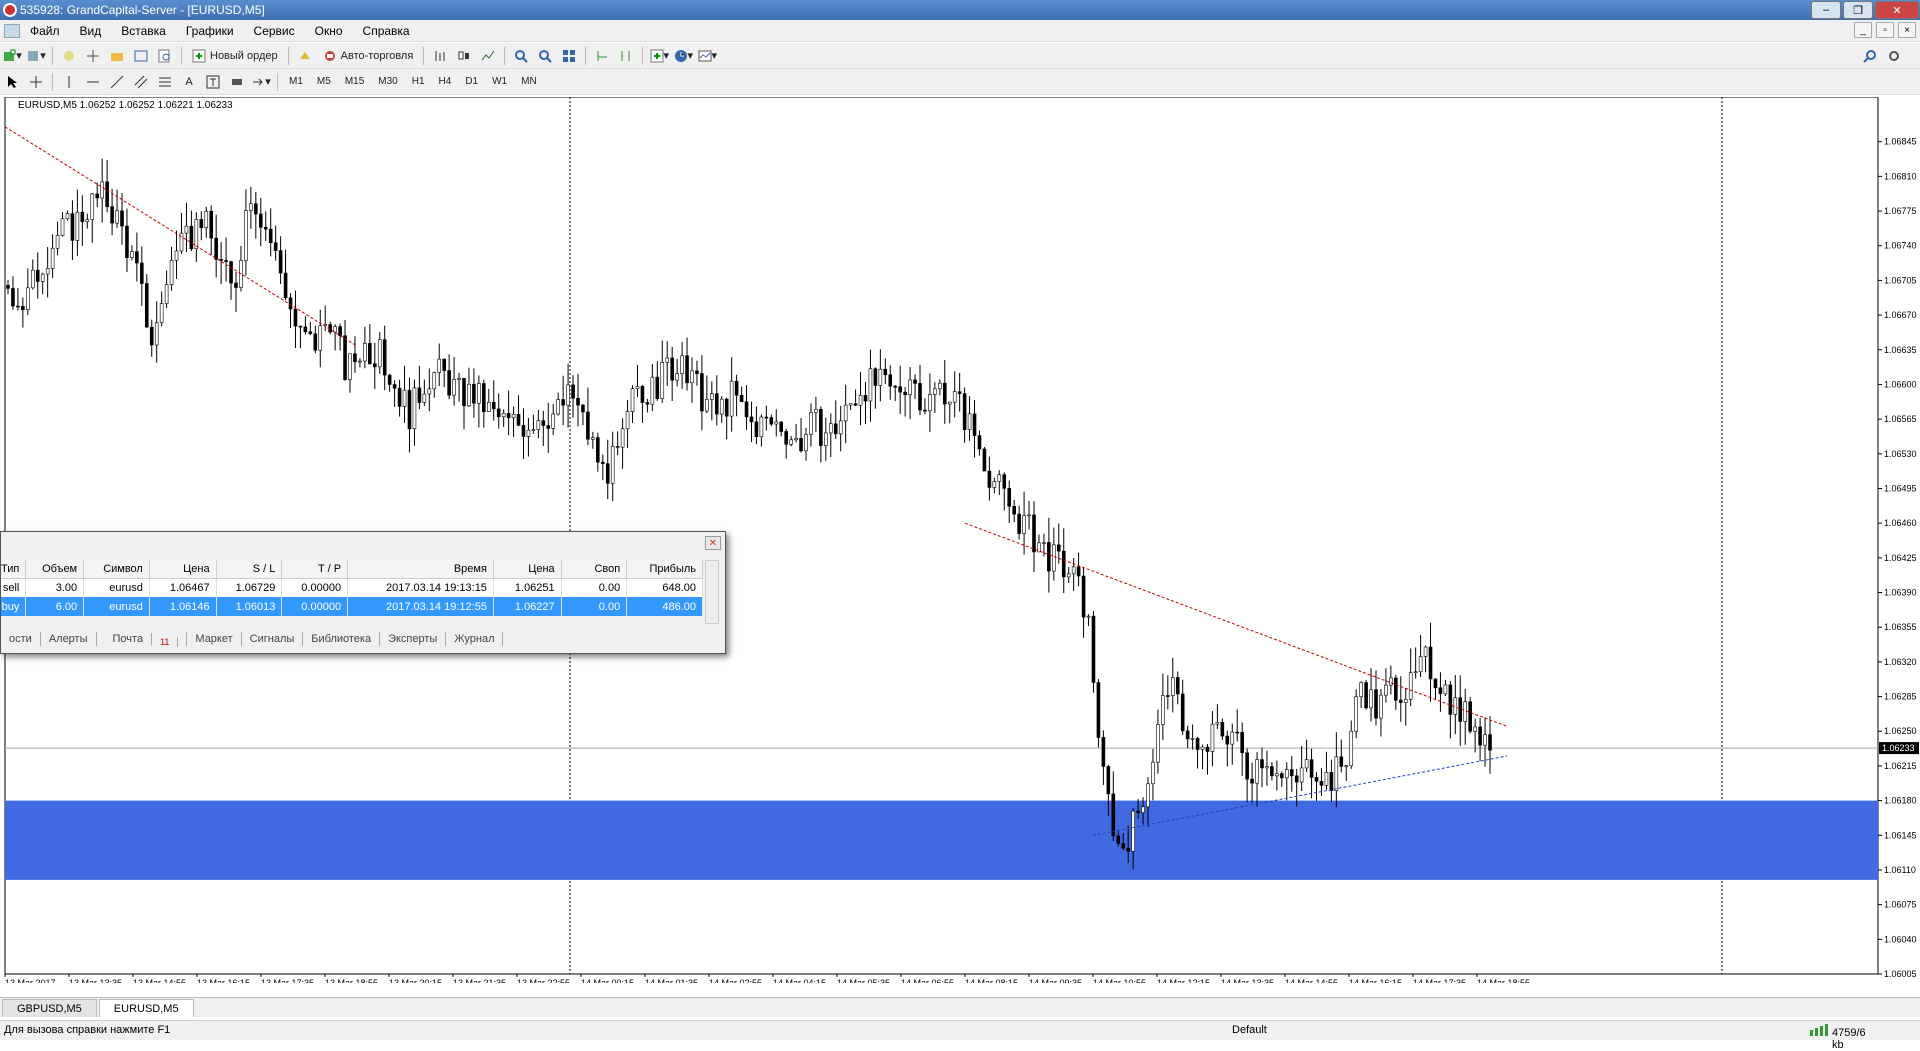  What do you see at coordinates (213, 82) in the screenshot?
I see `text-label-button` at bounding box center [213, 82].